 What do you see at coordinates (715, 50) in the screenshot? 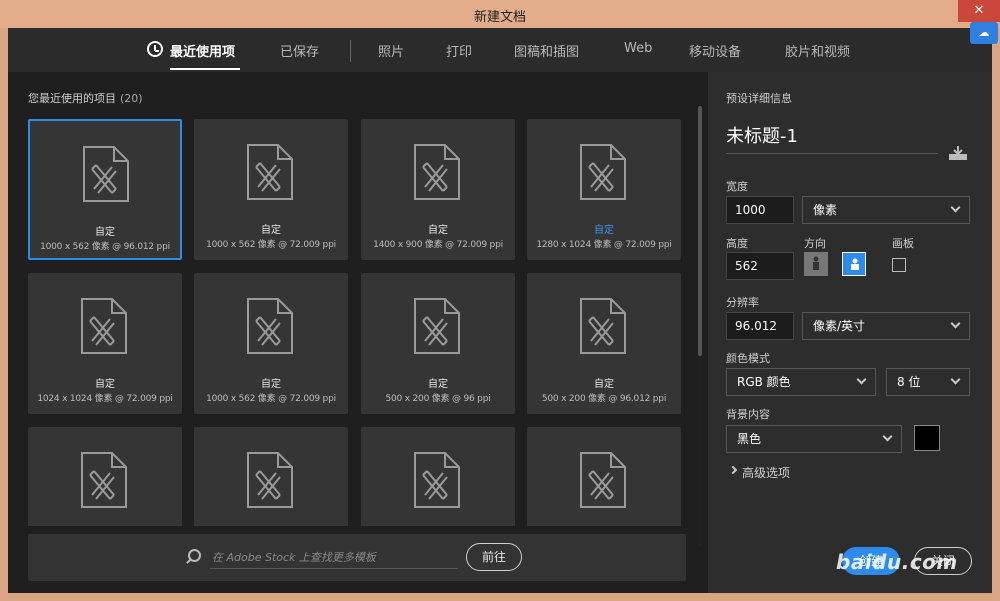
I see `tab-mobile: 移动设备` at bounding box center [715, 50].